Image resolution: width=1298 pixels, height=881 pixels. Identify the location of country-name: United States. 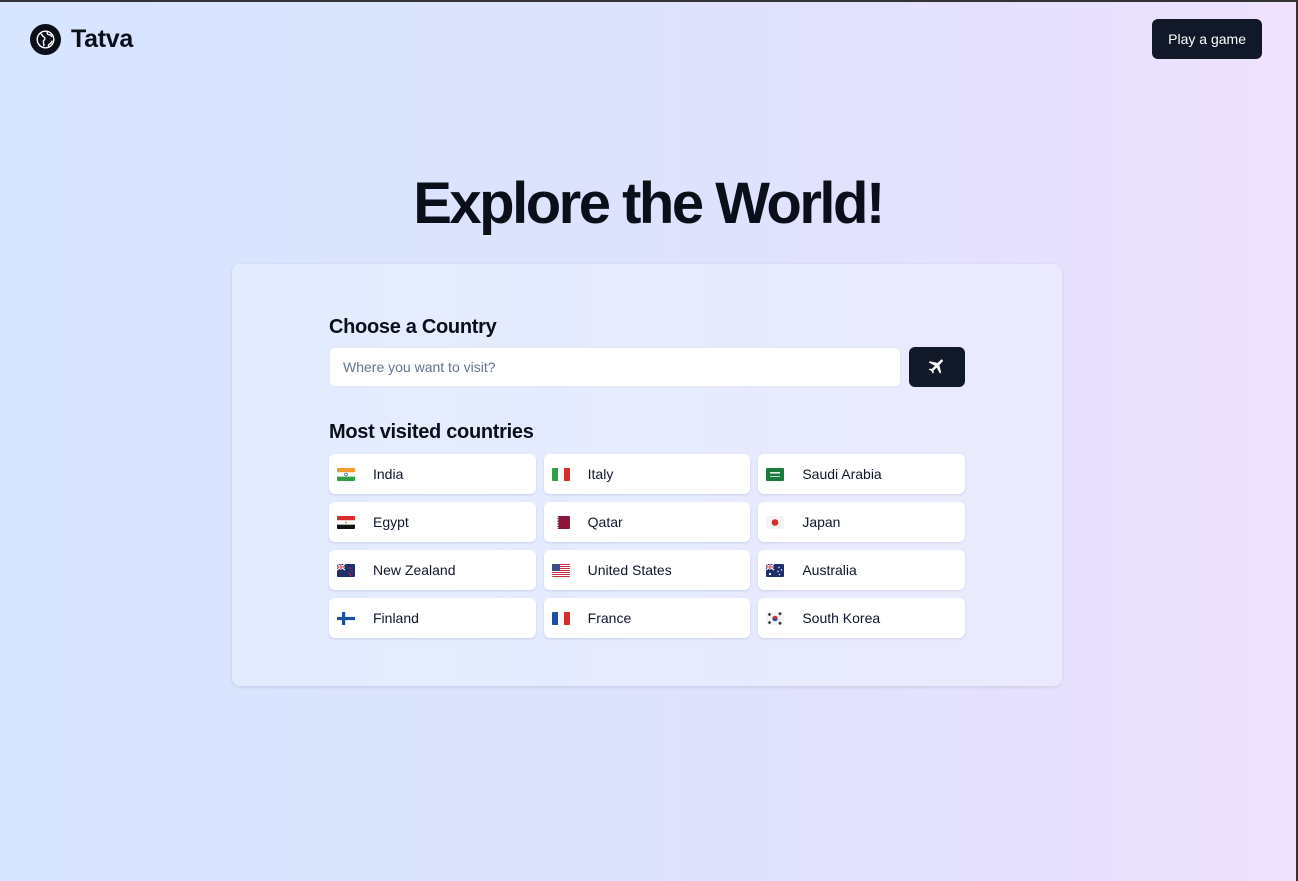
(629, 570).